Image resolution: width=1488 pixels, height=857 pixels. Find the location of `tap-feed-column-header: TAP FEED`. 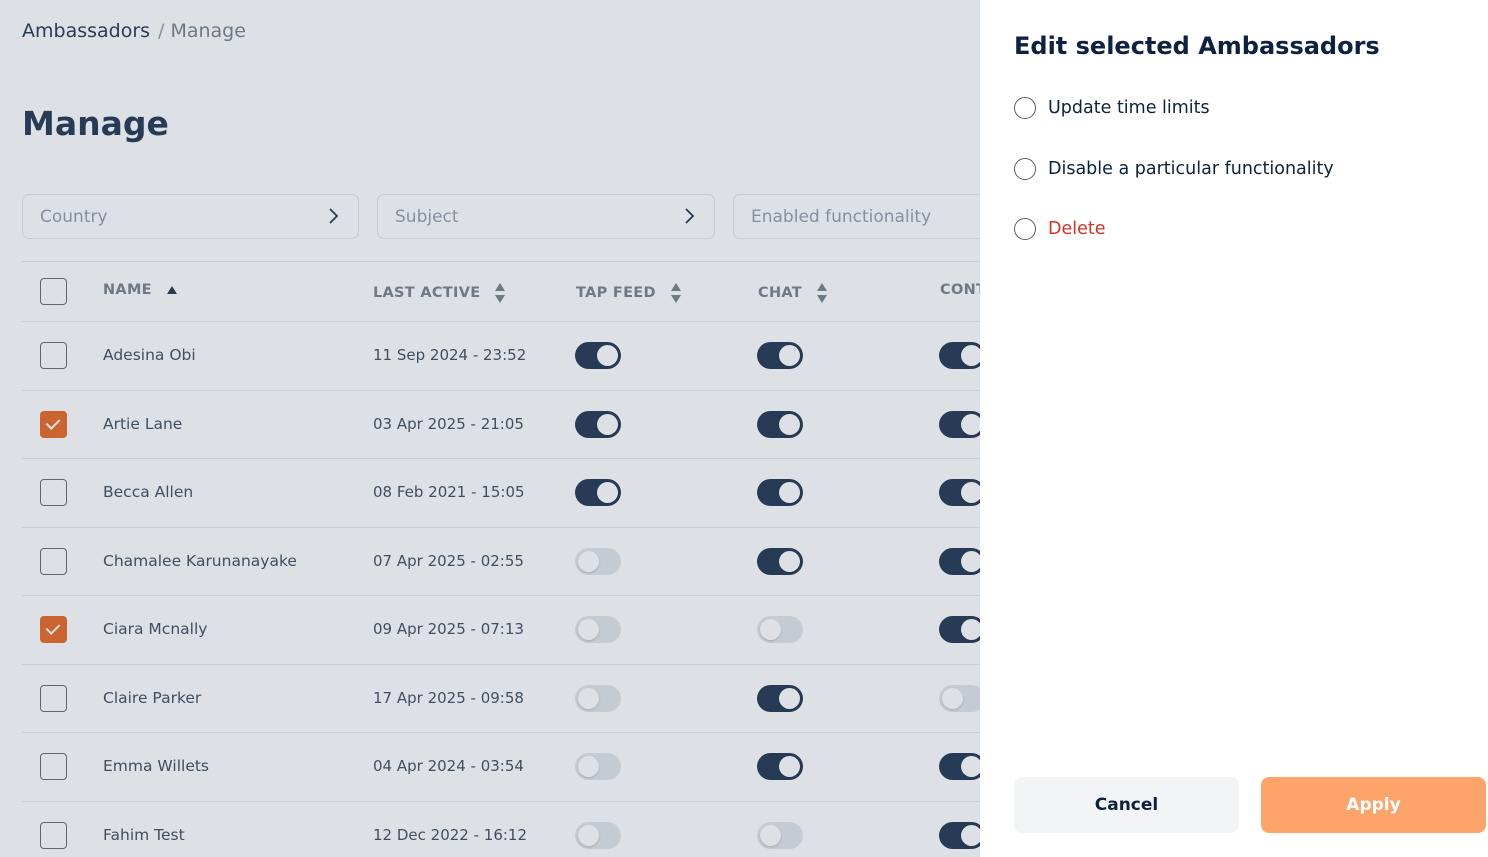

tap-feed-column-header: TAP FEED is located at coordinates (629, 293).